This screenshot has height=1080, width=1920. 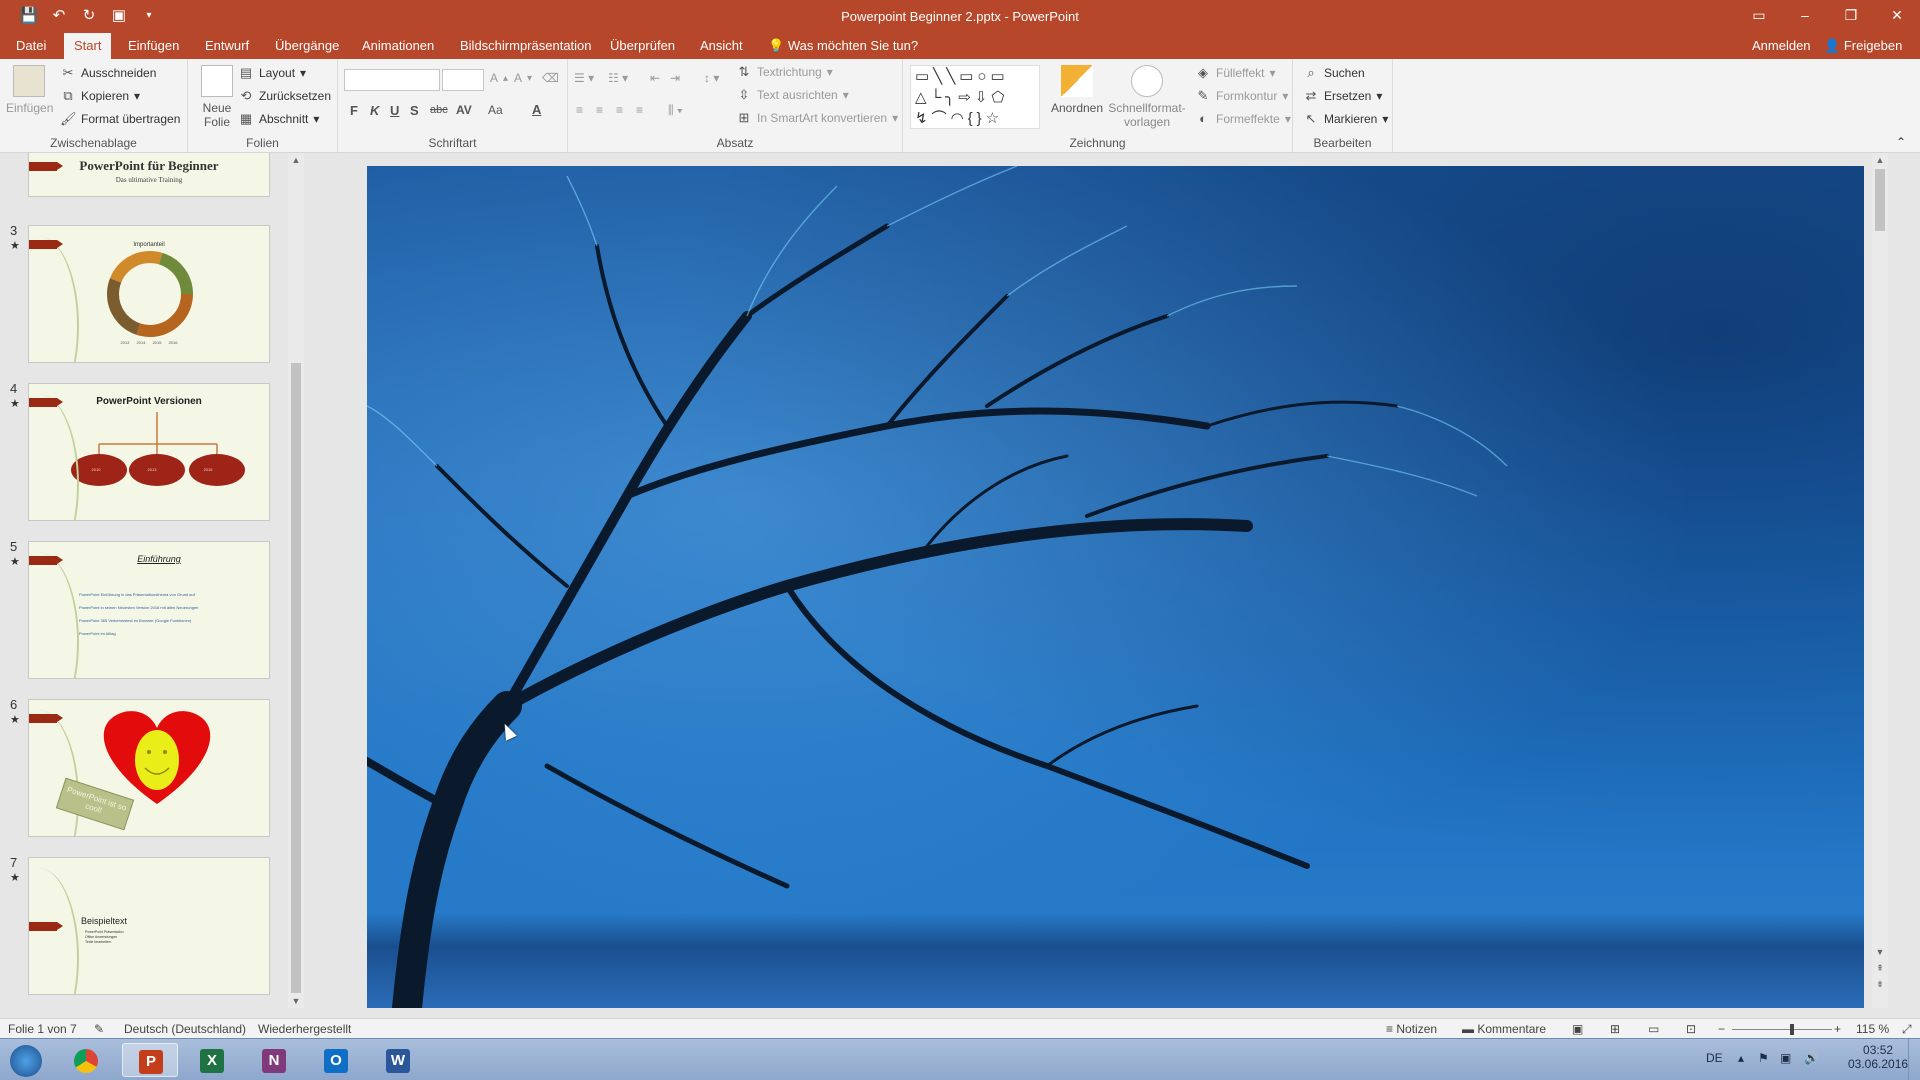 I want to click on change-case-button: Aa, so click(x=495, y=110).